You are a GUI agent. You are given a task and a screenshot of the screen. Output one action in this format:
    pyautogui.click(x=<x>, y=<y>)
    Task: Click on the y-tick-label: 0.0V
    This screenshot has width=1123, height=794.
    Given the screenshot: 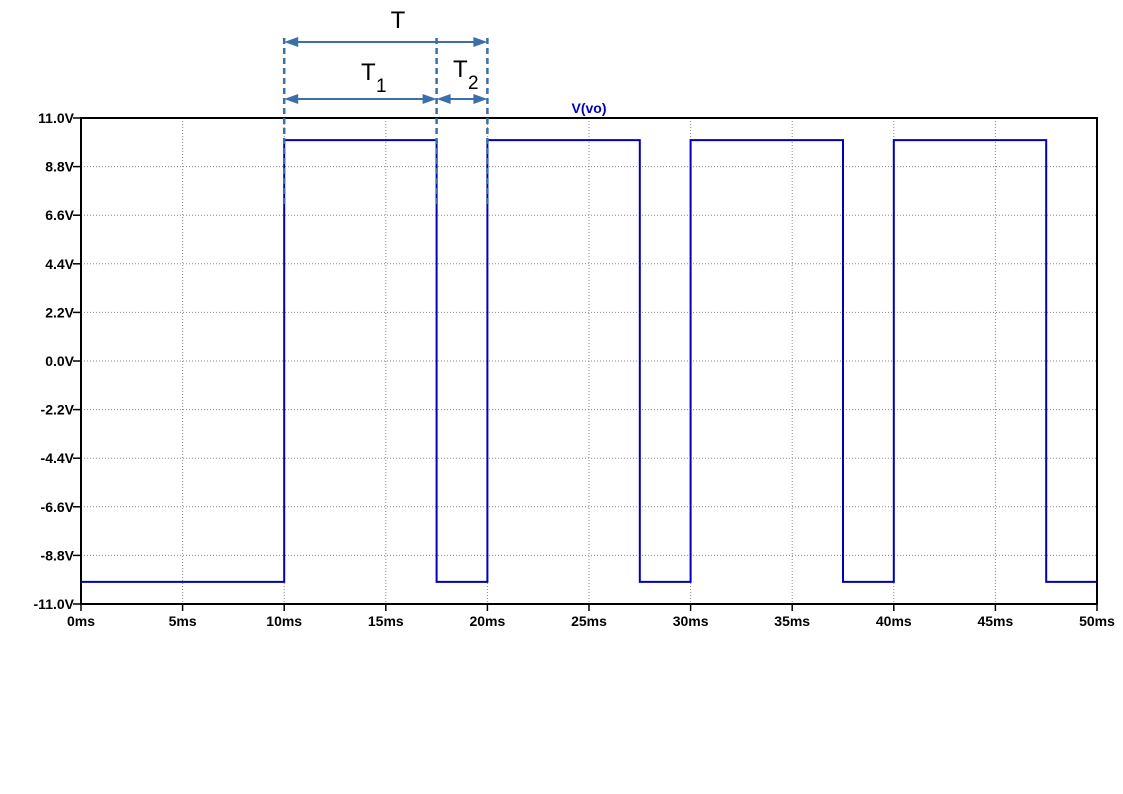 What is the action you would take?
    pyautogui.click(x=59, y=361)
    